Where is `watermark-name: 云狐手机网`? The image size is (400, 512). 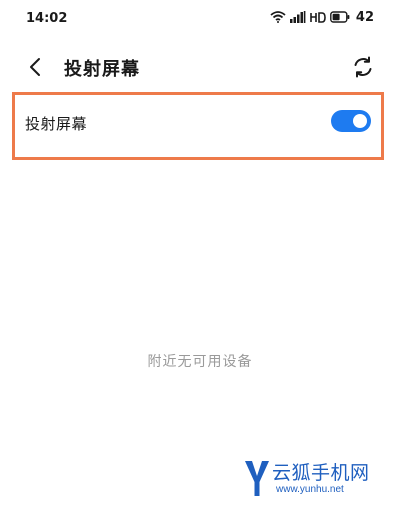 watermark-name: 云狐手机网 is located at coordinates (321, 473).